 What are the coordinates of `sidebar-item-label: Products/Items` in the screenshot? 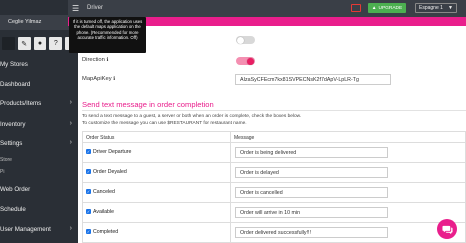 It's located at (21, 103).